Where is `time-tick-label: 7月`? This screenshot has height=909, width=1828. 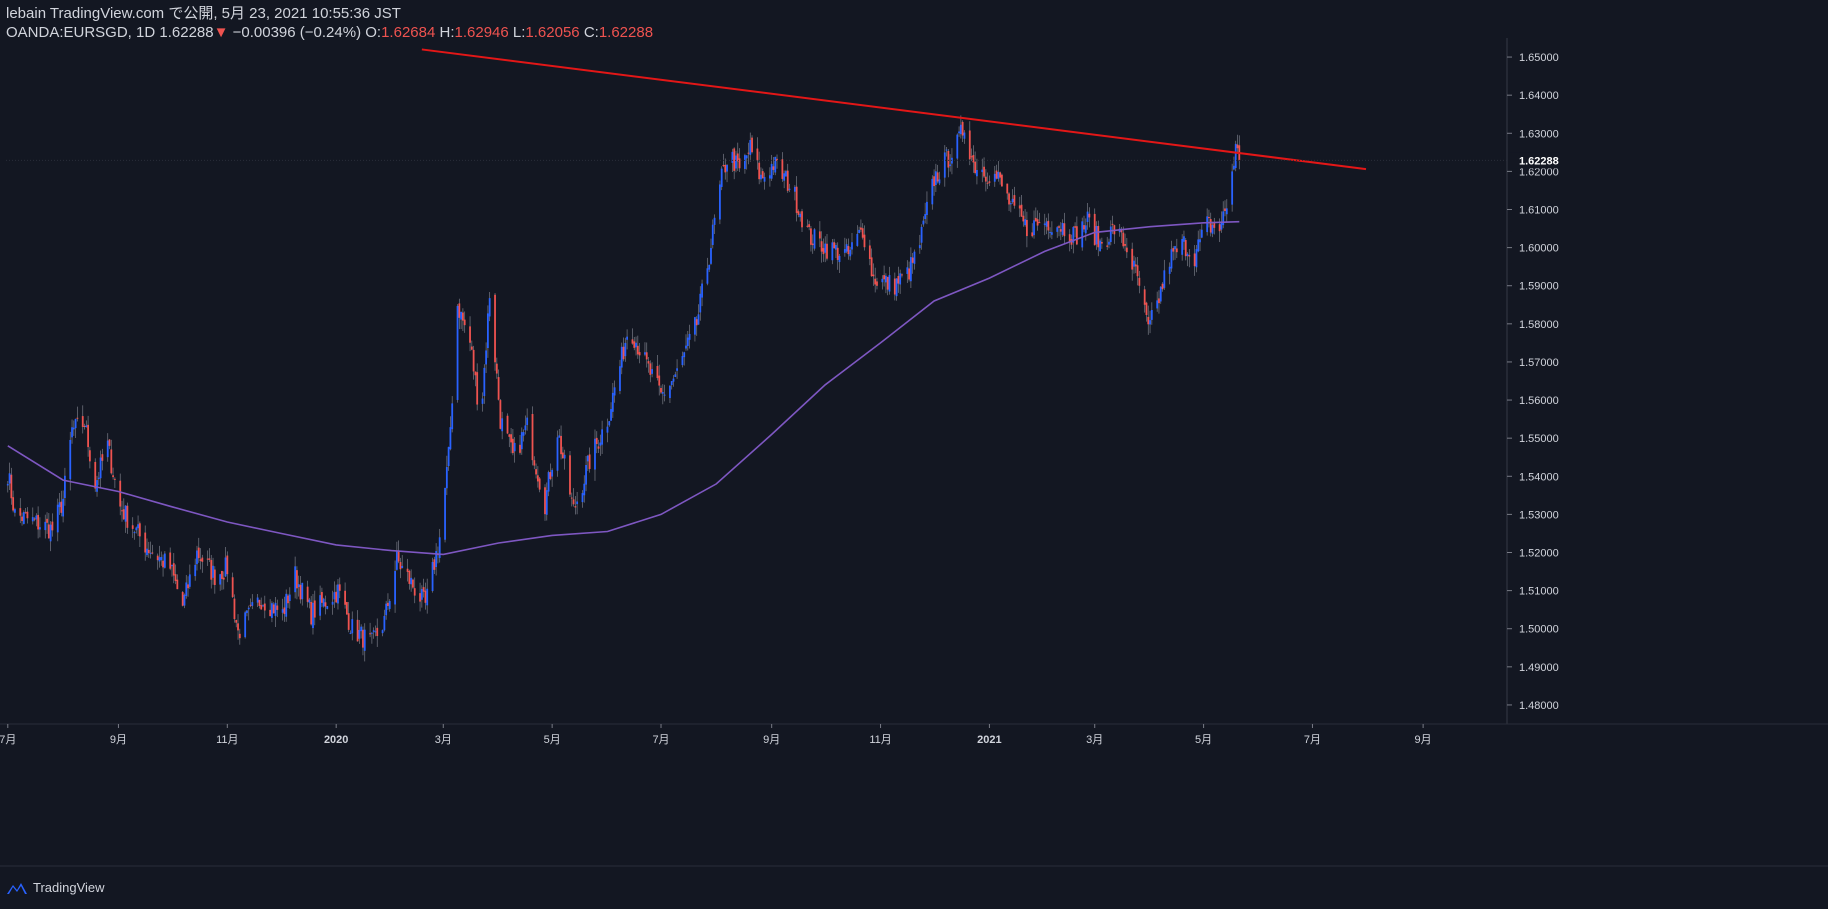 time-tick-label: 7月 is located at coordinates (8, 740).